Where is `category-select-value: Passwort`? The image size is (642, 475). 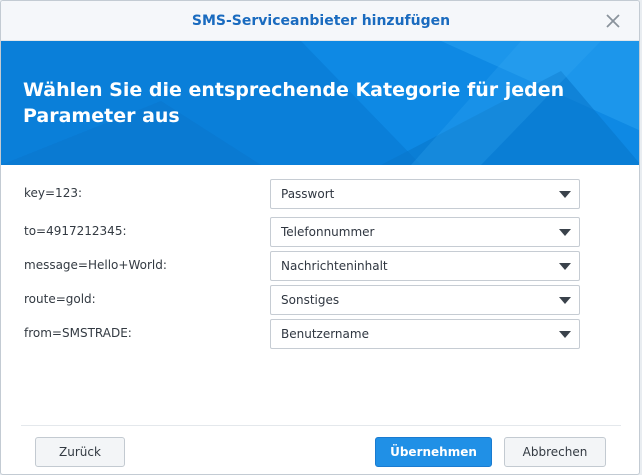 category-select-value: Passwort is located at coordinates (308, 194).